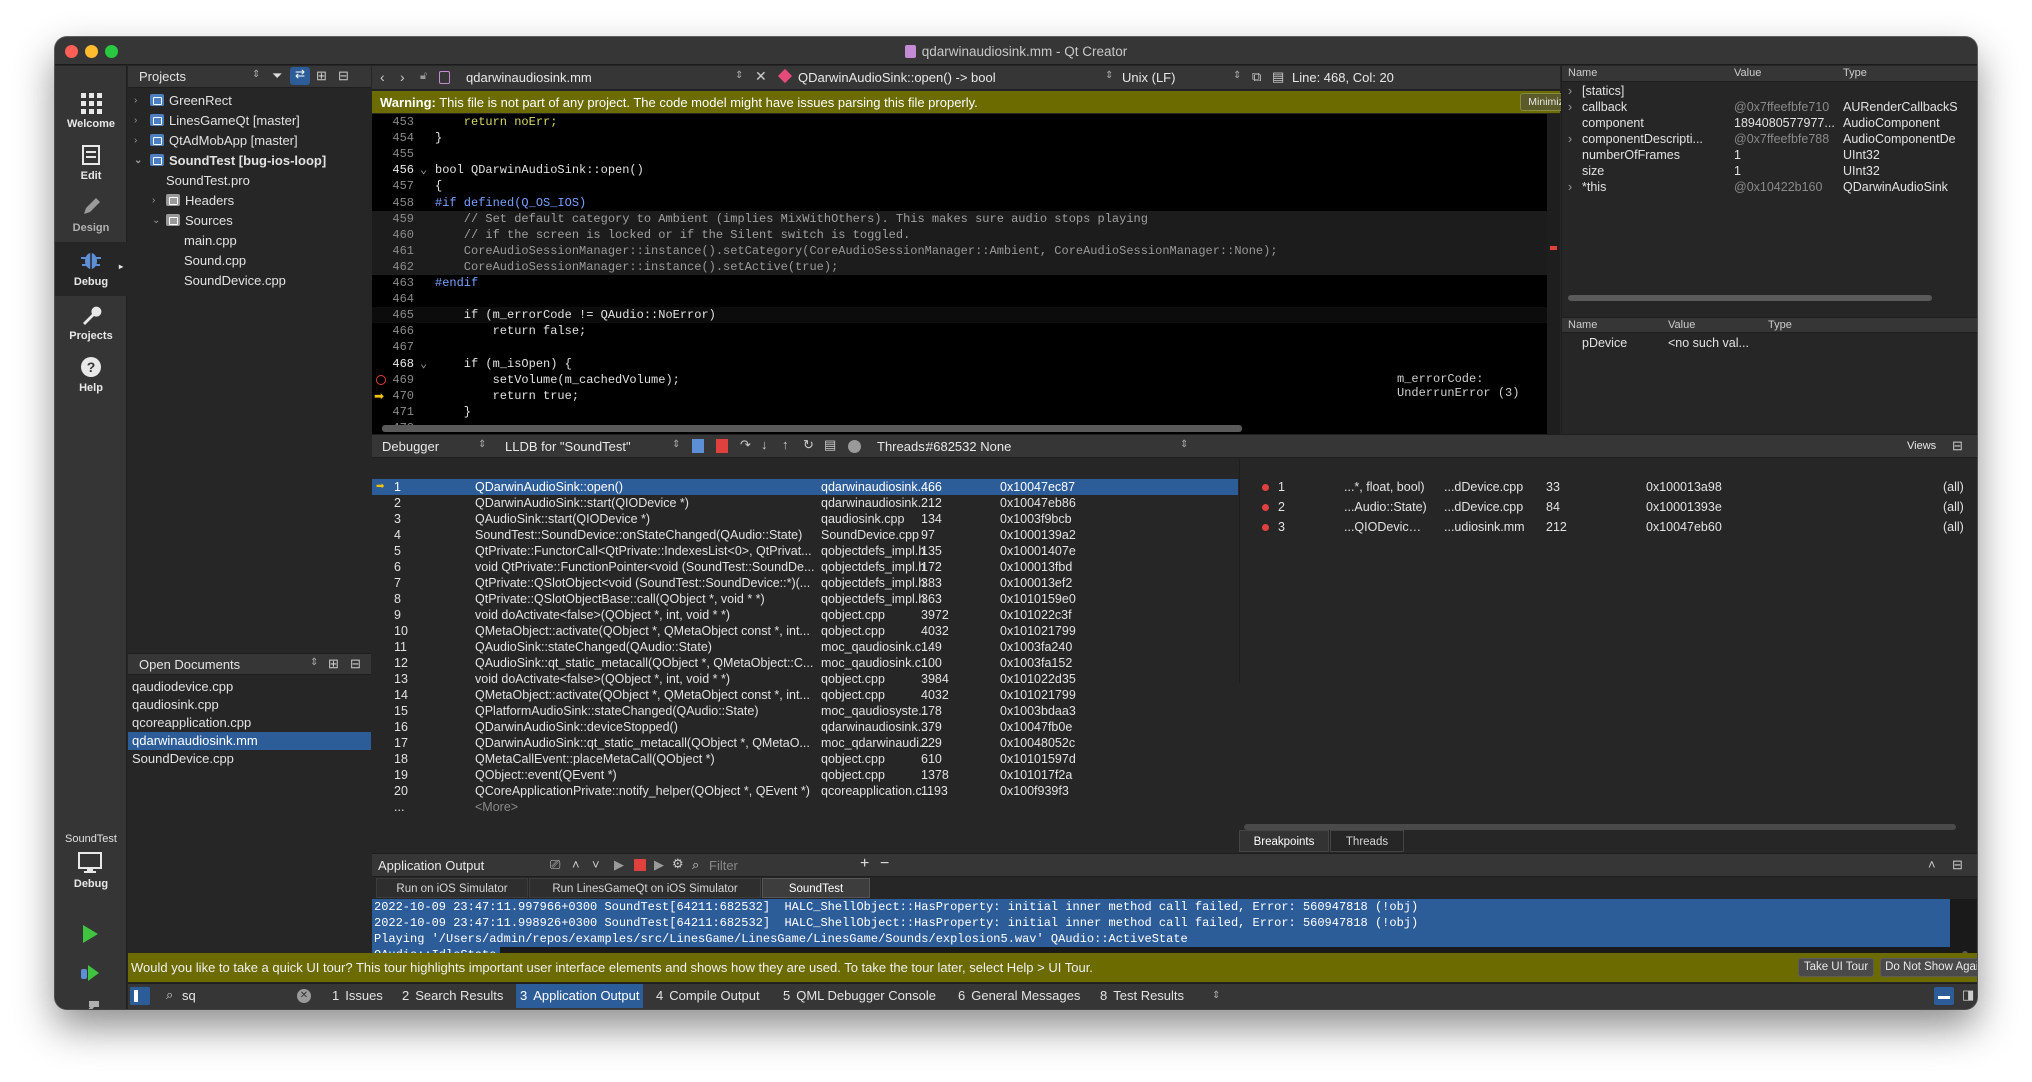 Image resolution: width=2032 pixels, height=1082 pixels. I want to click on local-variable-row: › *this @0x10422b160 QDarwinAudioSink, so click(1769, 187).